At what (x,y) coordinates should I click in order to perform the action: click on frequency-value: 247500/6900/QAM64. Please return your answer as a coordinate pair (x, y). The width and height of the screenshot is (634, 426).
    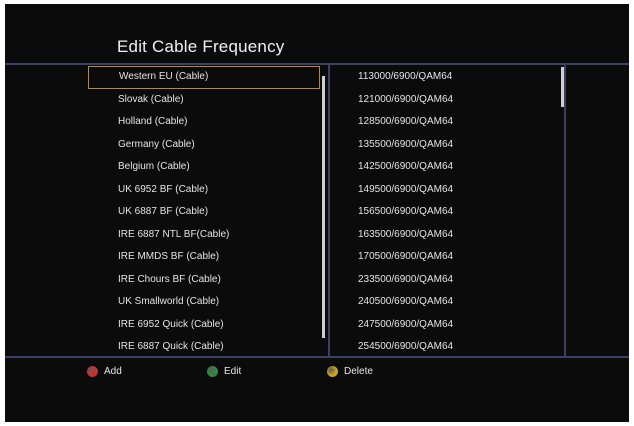
    Looking at the image, I should click on (406, 324).